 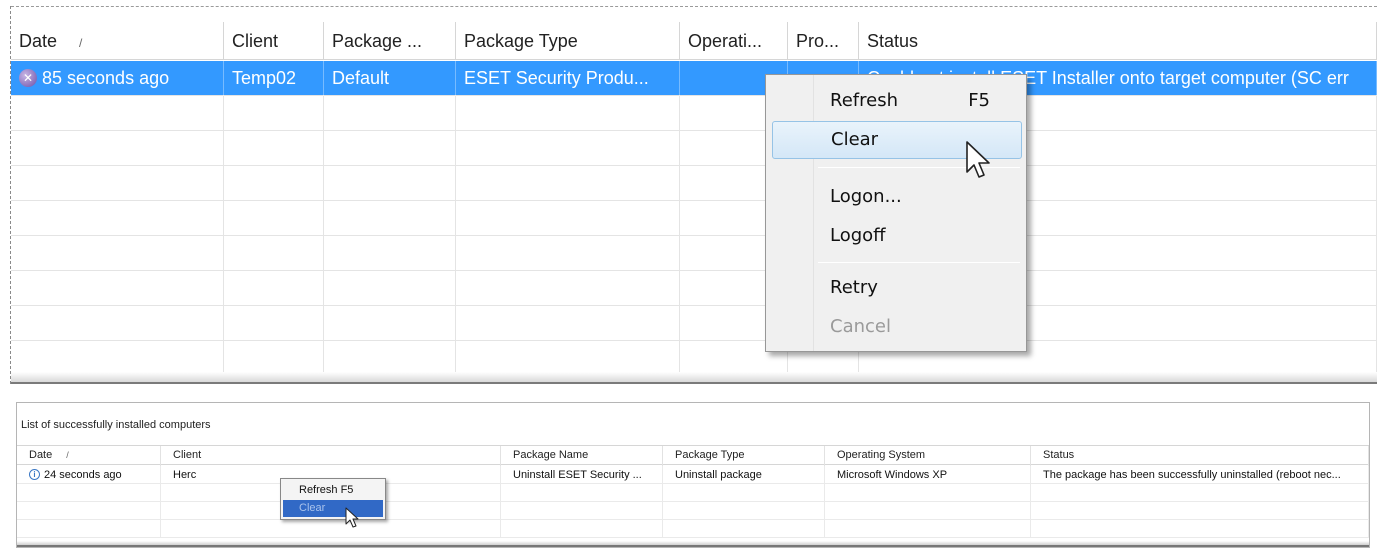 I want to click on mini-context-menu: Refresh F5 Clear, so click(x=333, y=499).